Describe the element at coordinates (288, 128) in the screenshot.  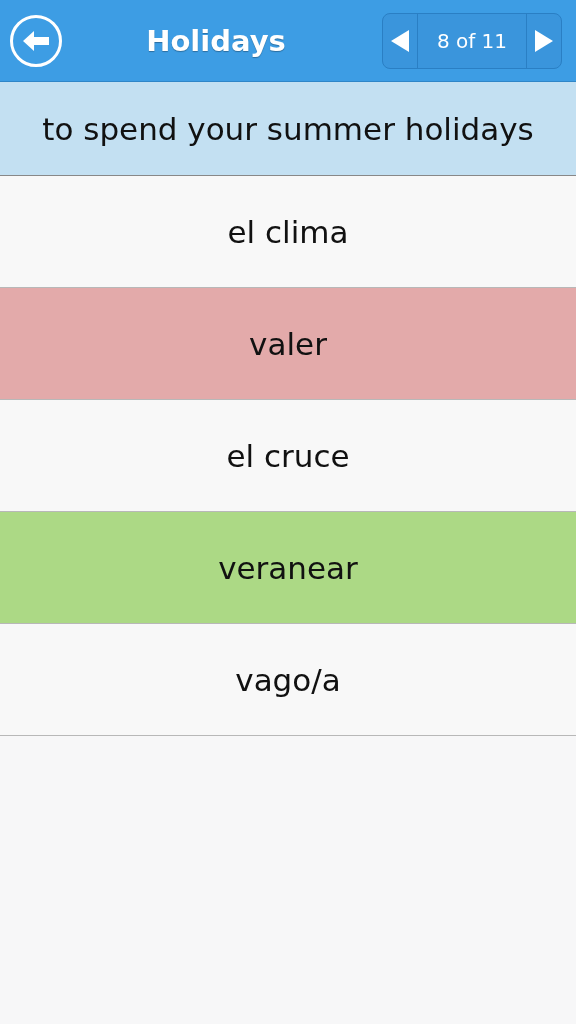
I see `prompt-text: to spend your summer holidays` at that location.